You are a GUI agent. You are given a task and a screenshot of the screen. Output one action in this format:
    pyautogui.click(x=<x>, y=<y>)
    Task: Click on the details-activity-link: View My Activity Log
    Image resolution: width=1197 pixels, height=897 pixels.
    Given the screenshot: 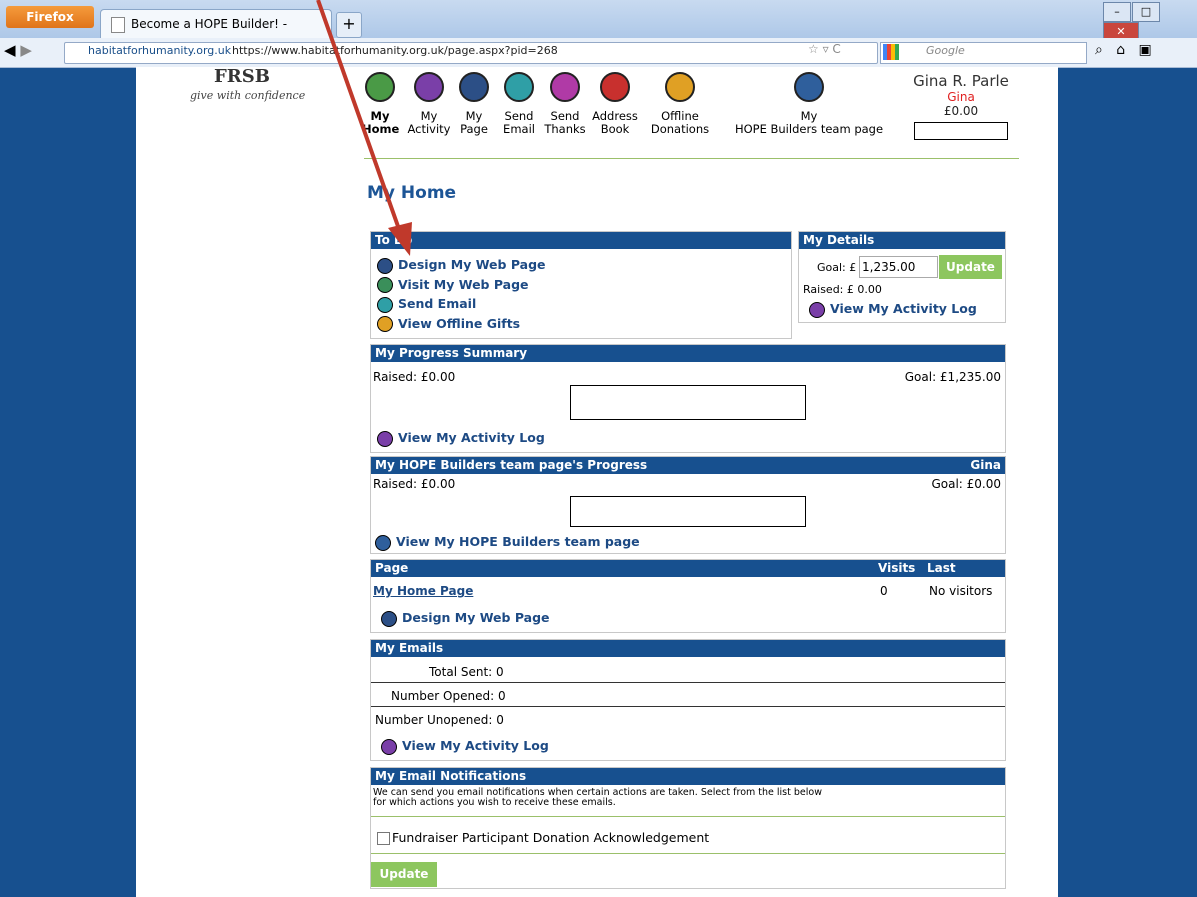 What is the action you would take?
    pyautogui.click(x=893, y=309)
    